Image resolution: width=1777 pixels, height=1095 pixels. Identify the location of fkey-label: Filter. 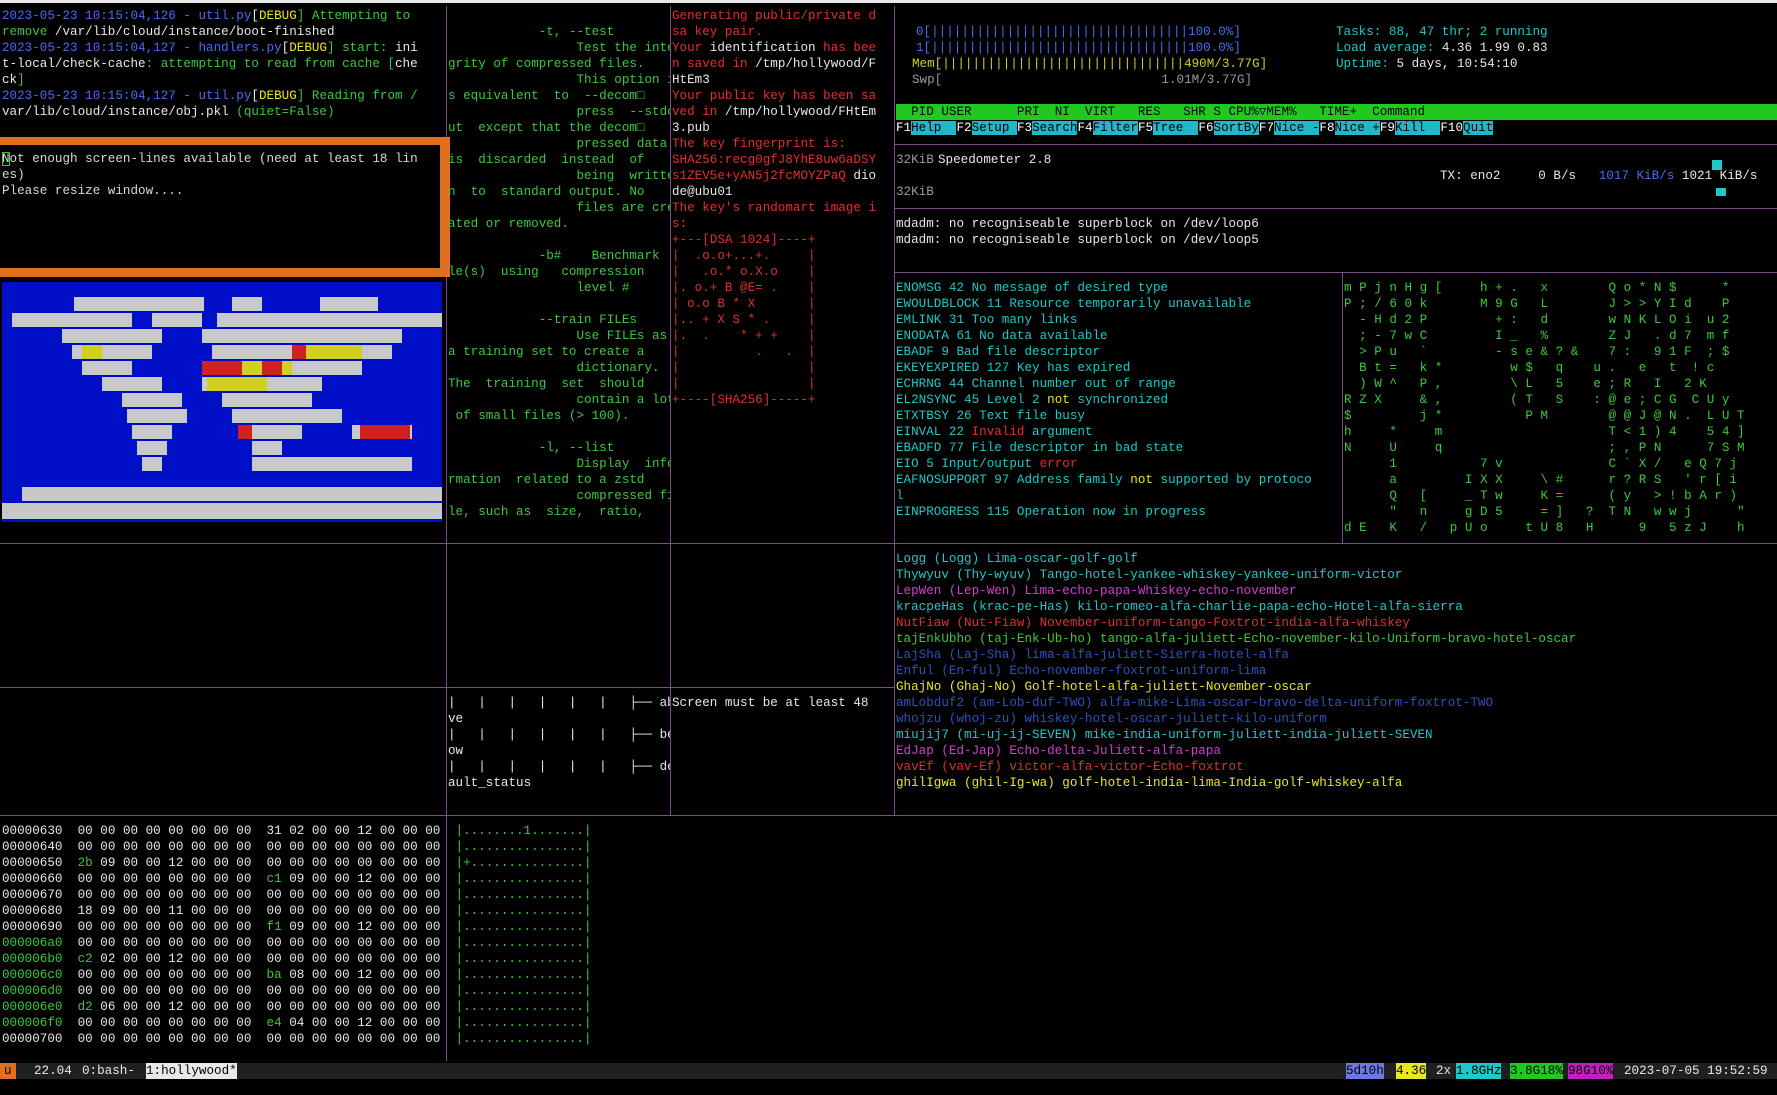
(1115, 128).